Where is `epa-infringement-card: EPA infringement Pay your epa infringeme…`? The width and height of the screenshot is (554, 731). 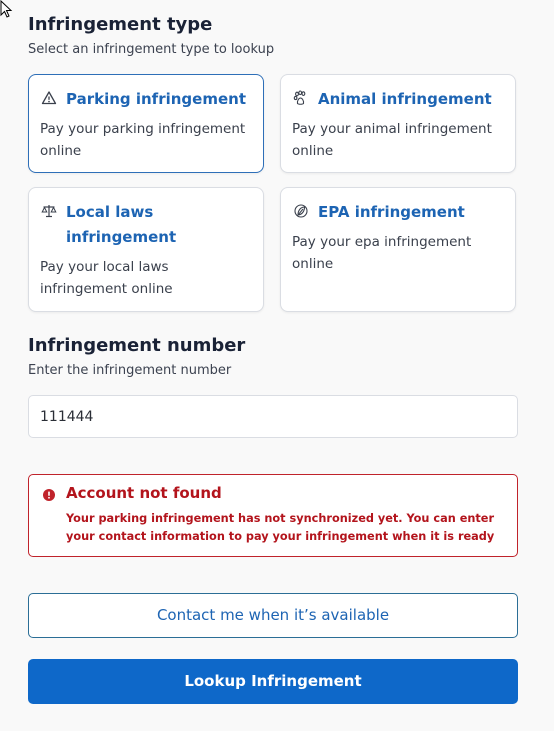
epa-infringement-card: EPA infringement Pay your epa infringeme… is located at coordinates (398, 249).